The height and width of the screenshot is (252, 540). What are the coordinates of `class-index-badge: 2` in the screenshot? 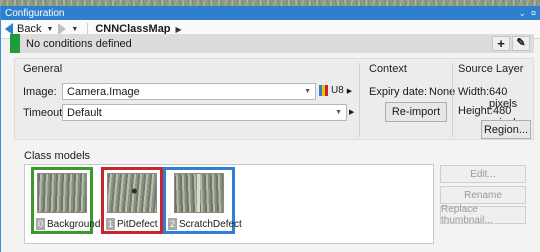 It's located at (173, 224).